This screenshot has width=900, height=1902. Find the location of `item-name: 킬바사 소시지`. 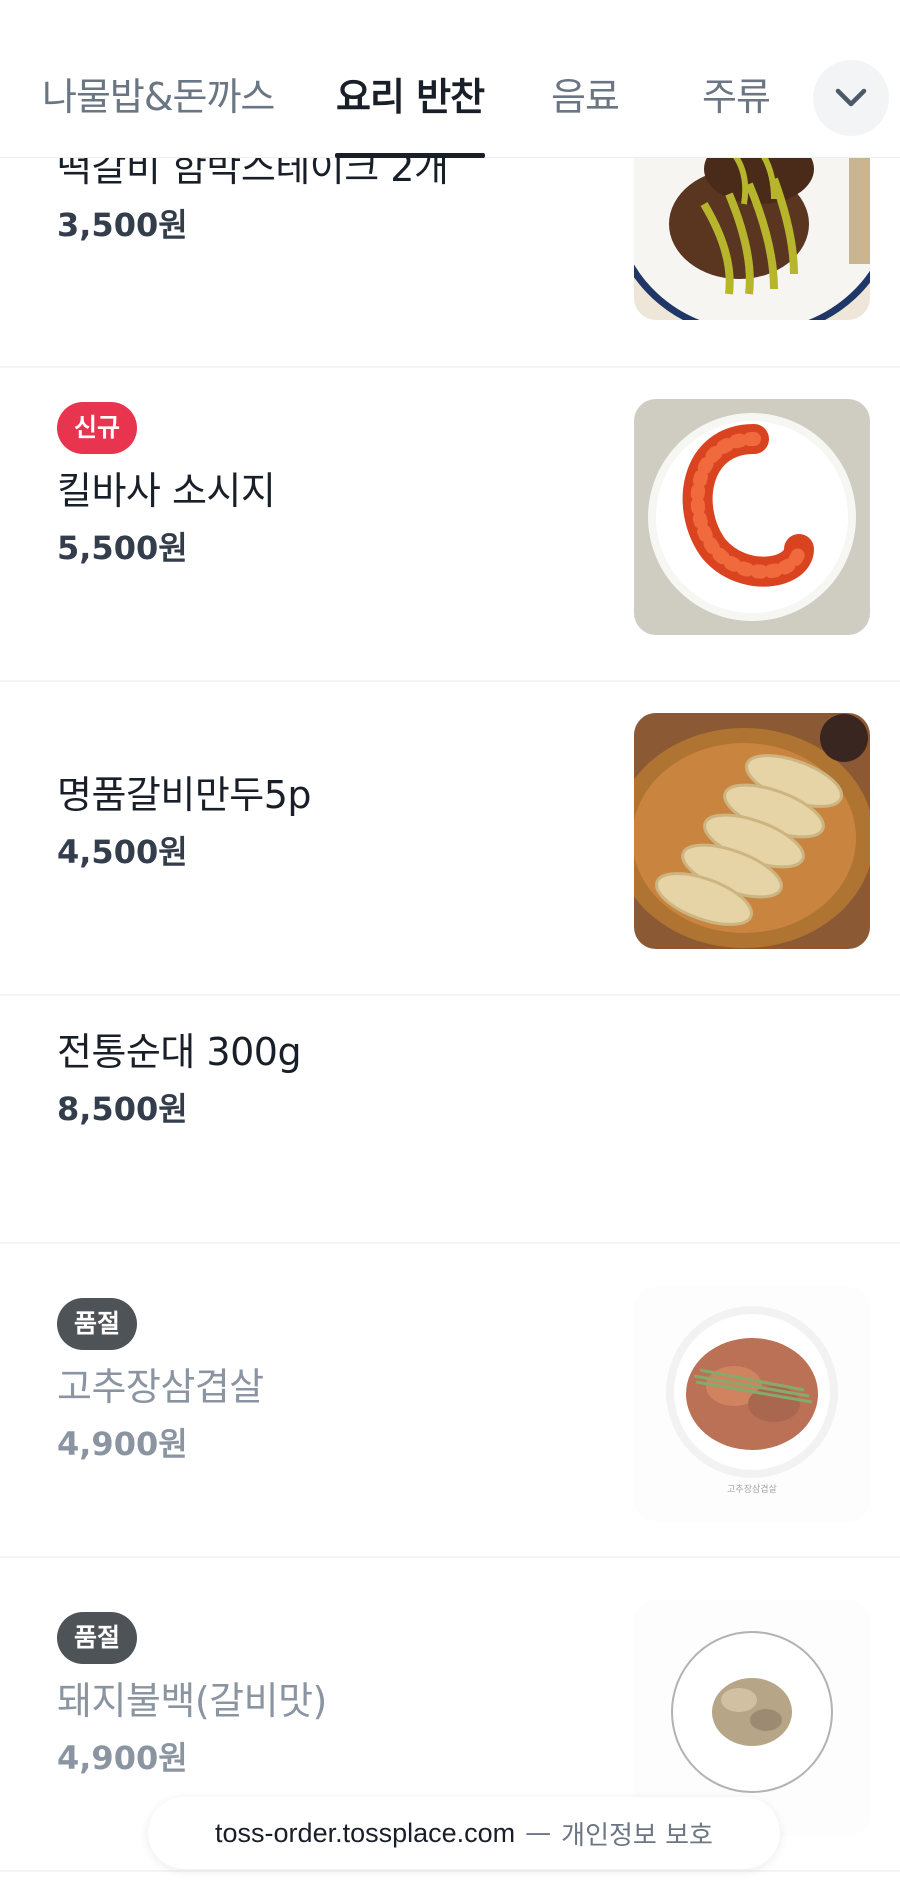

item-name: 킬바사 소시지 is located at coordinates (166, 491).